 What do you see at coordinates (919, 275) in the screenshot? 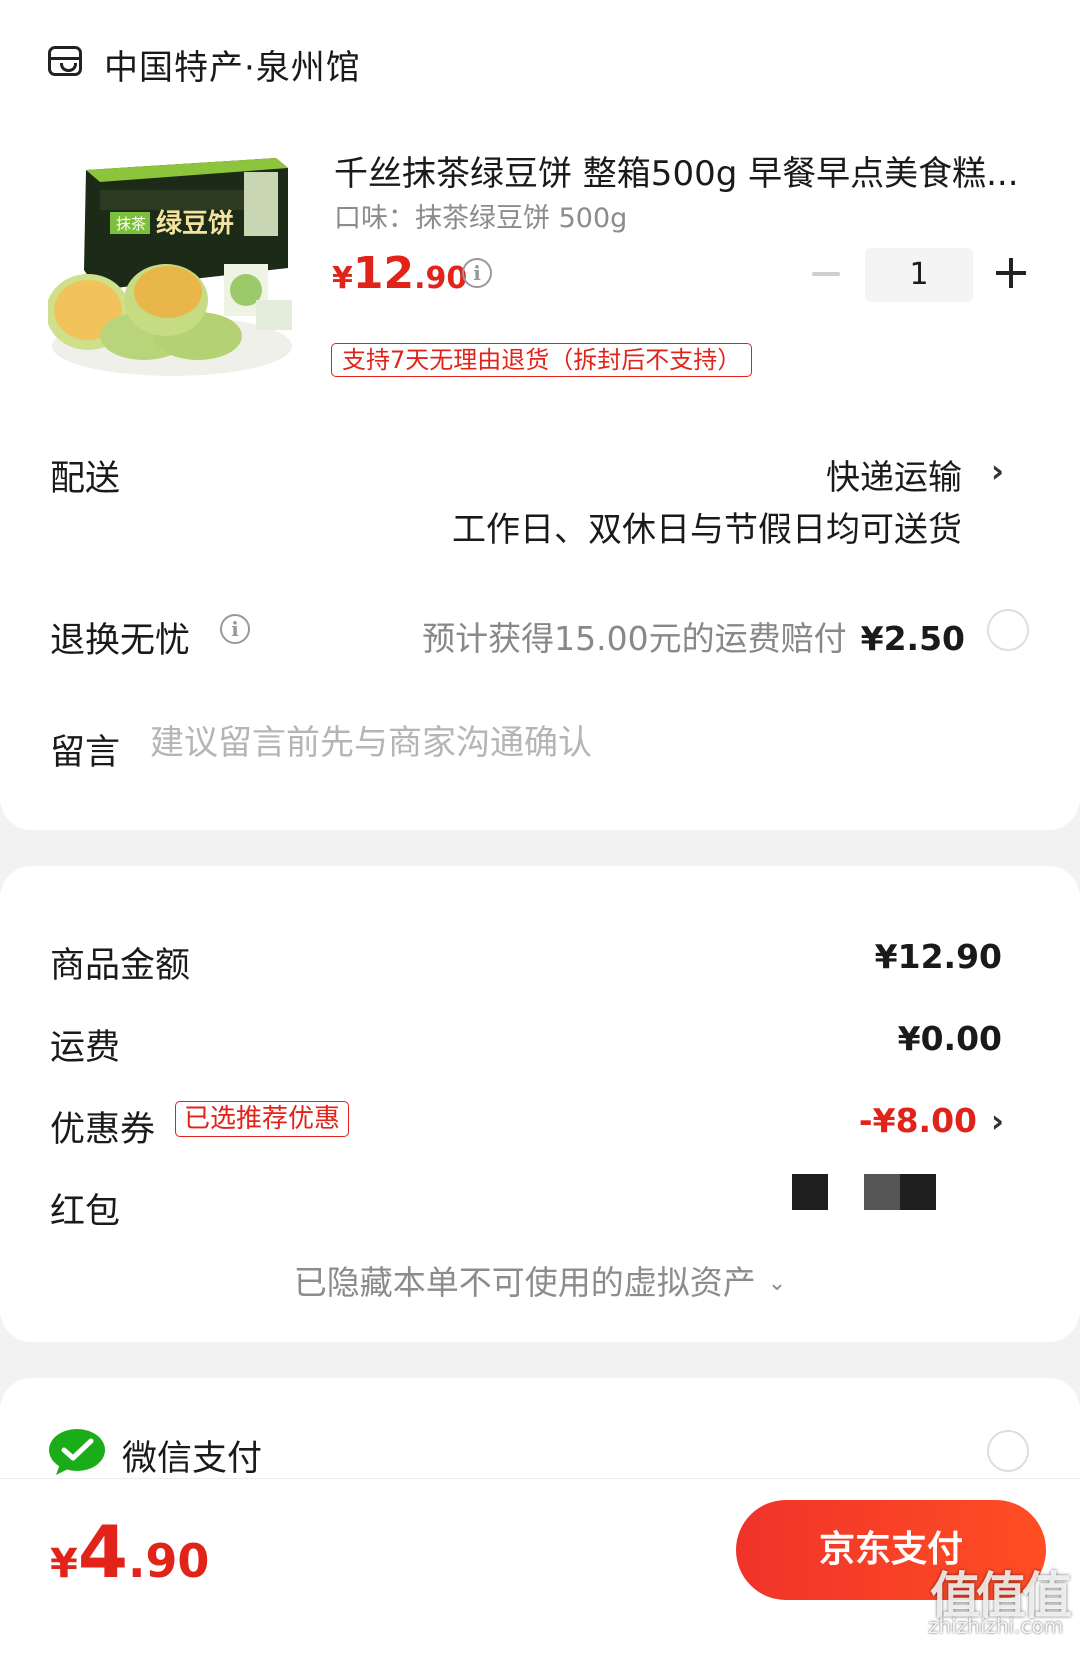
I see `quantity-value: 1` at bounding box center [919, 275].